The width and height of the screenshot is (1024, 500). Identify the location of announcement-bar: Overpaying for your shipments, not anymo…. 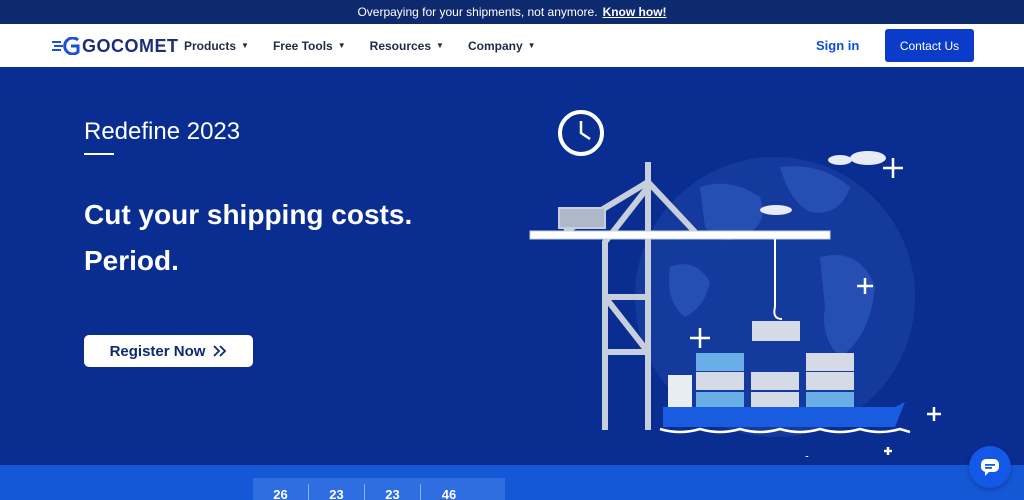
(512, 12).